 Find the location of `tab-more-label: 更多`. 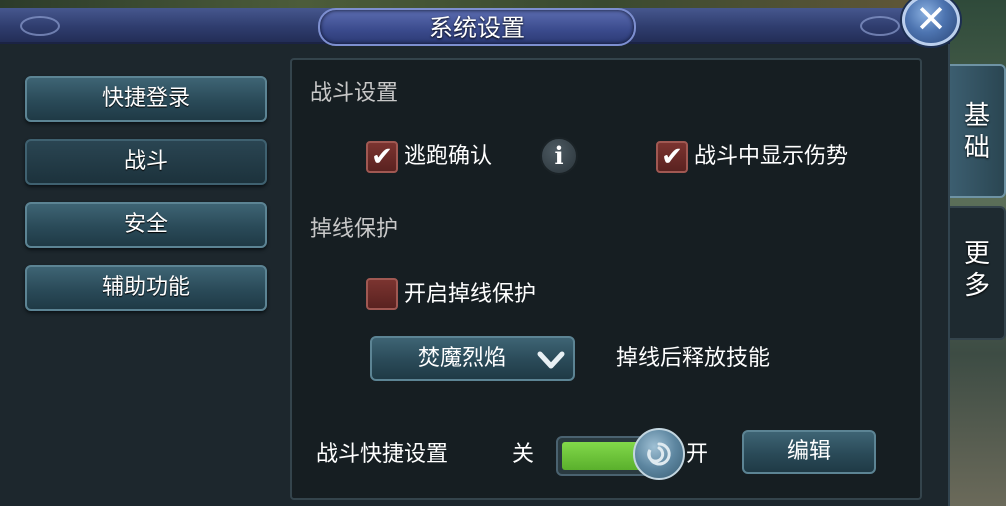

tab-more-label: 更多 is located at coordinates (977, 270).